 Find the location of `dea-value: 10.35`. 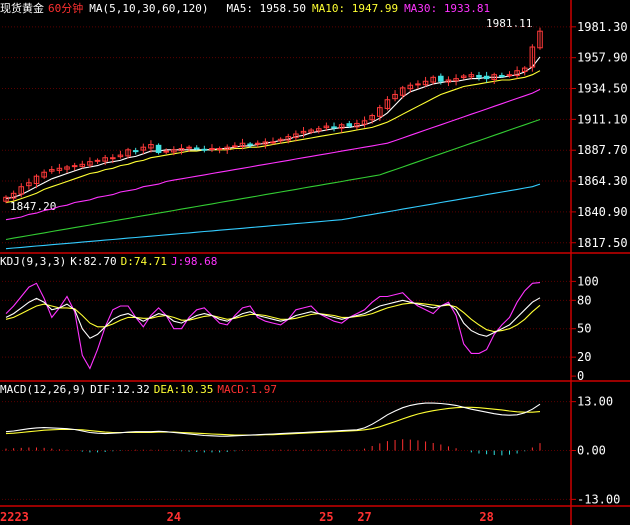

dea-value: 10.35 is located at coordinates (196, 389).